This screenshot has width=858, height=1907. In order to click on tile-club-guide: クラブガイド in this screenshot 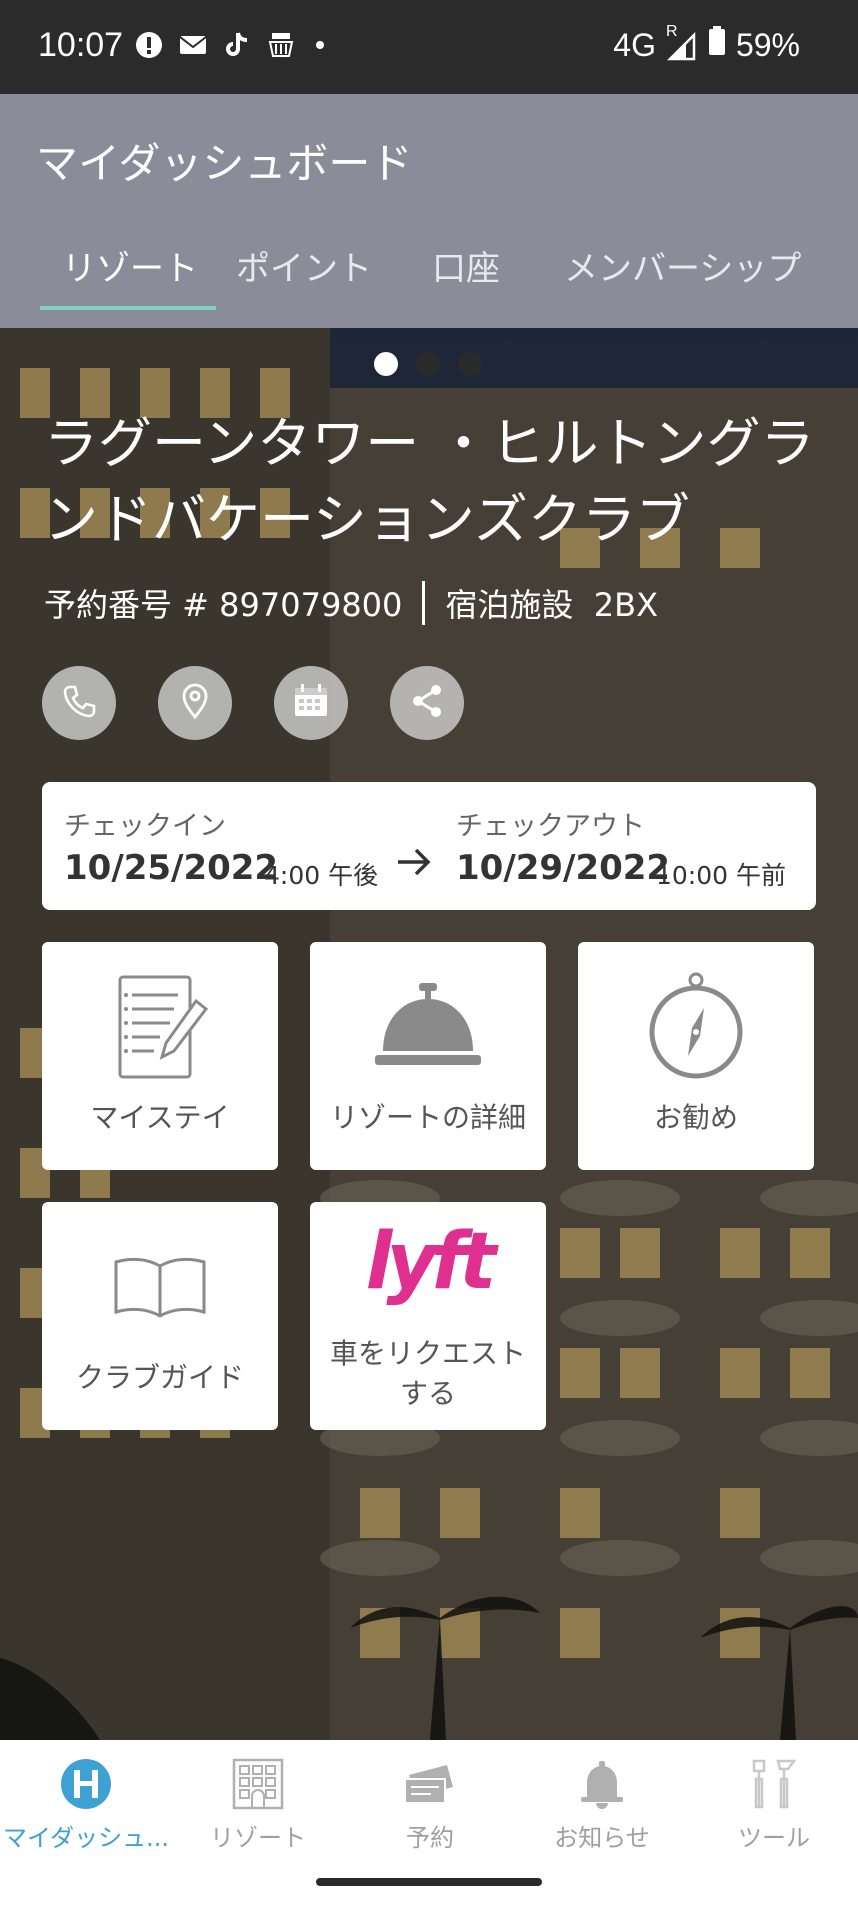, I will do `click(160, 1316)`.